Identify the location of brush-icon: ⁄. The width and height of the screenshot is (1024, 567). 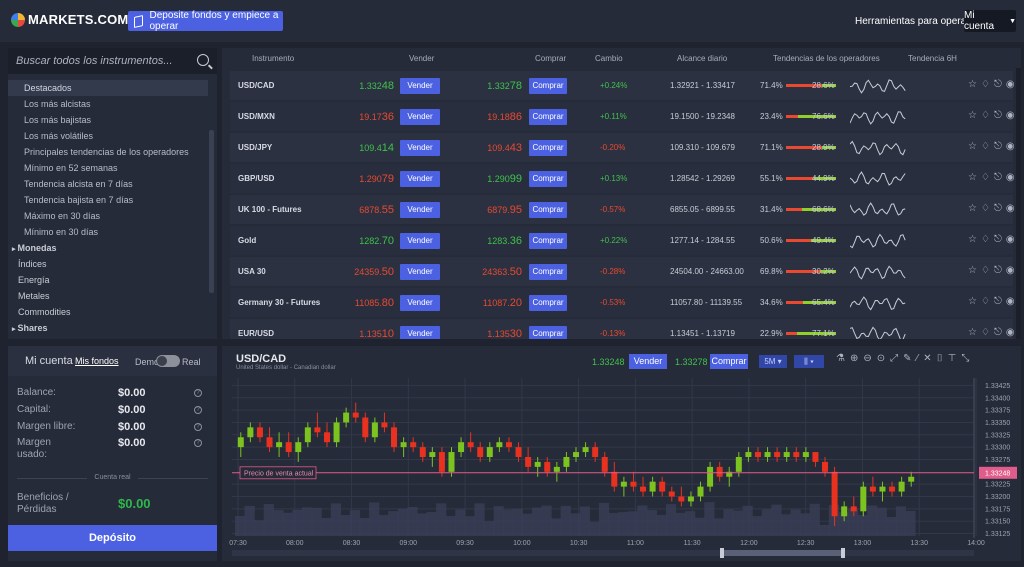
(918, 358).